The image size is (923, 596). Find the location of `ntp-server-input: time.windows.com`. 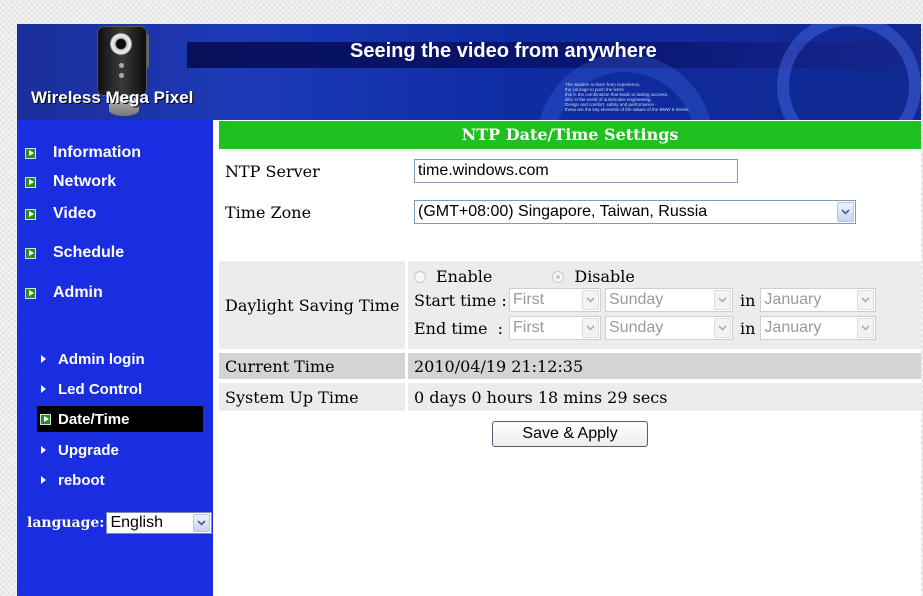

ntp-server-input: time.windows.com is located at coordinates (576, 171).